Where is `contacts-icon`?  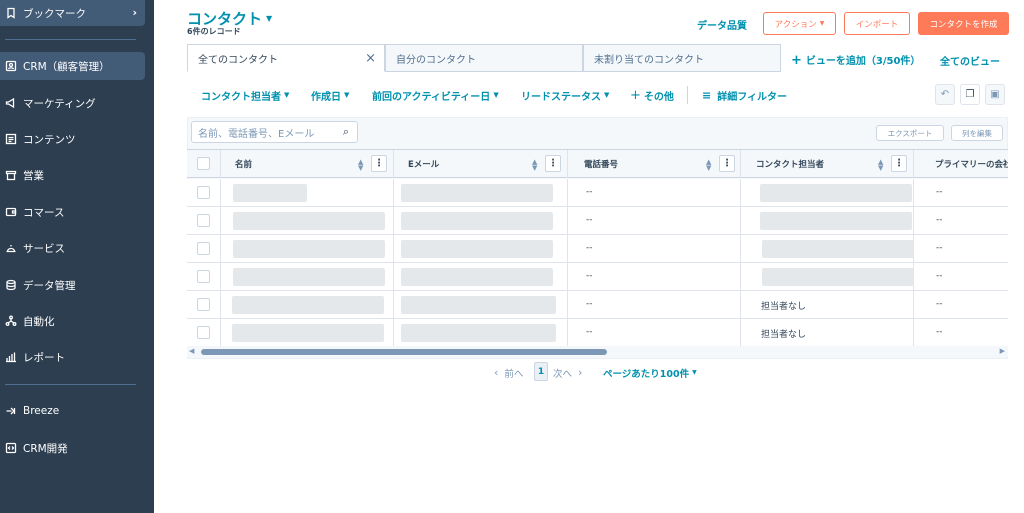 contacts-icon is located at coordinates (11, 66).